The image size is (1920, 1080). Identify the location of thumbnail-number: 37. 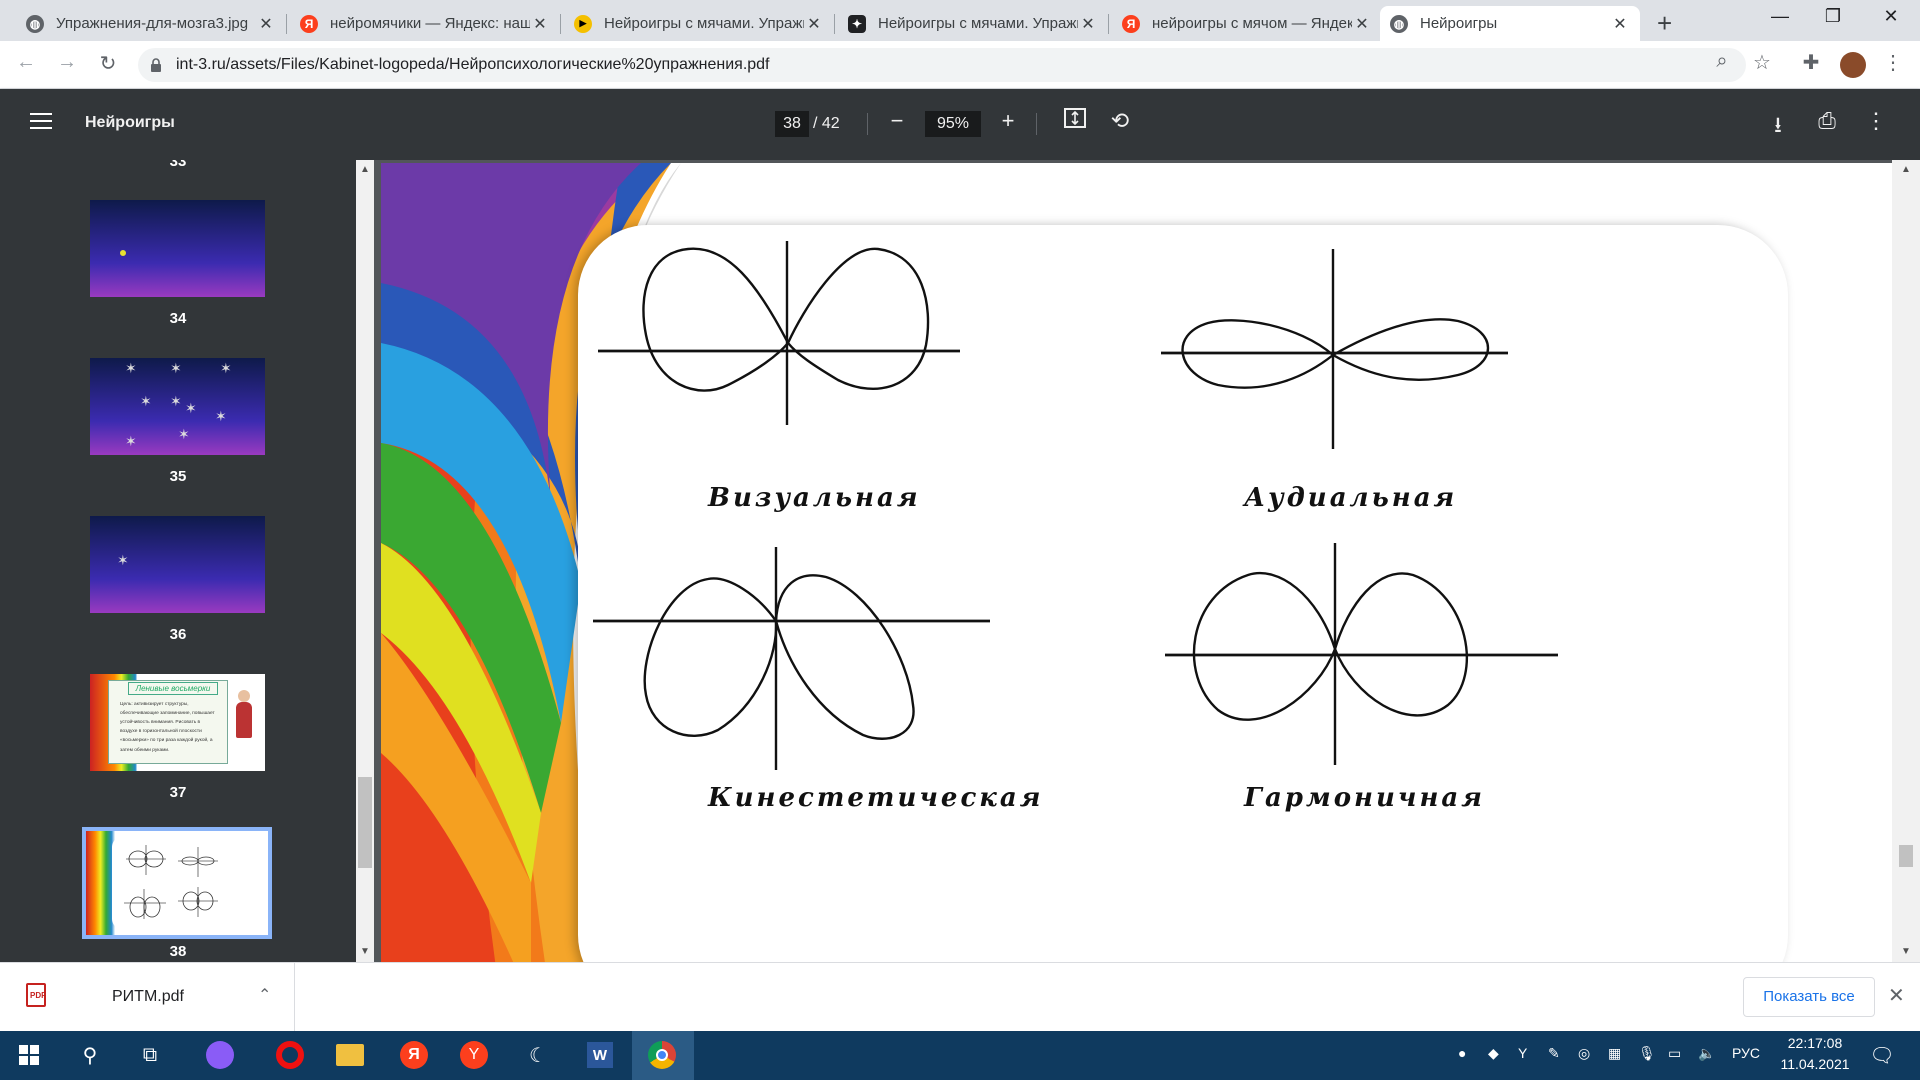
(178, 792).